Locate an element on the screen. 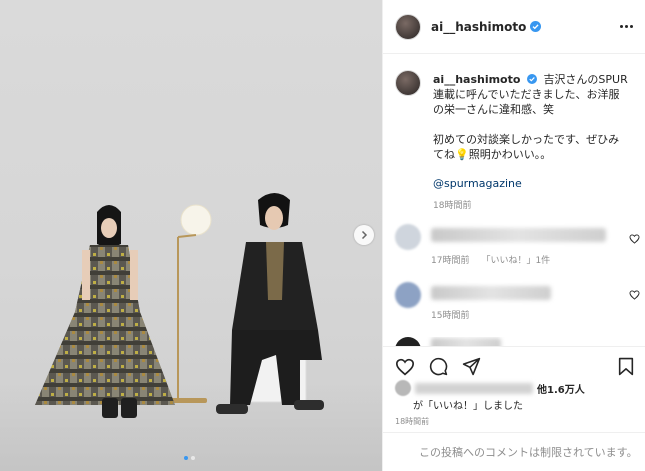 Image resolution: width=645 pixels, height=471 pixels. comments-restricted-notice: この投稿へのコメントは制限されています。 is located at coordinates (514, 451).